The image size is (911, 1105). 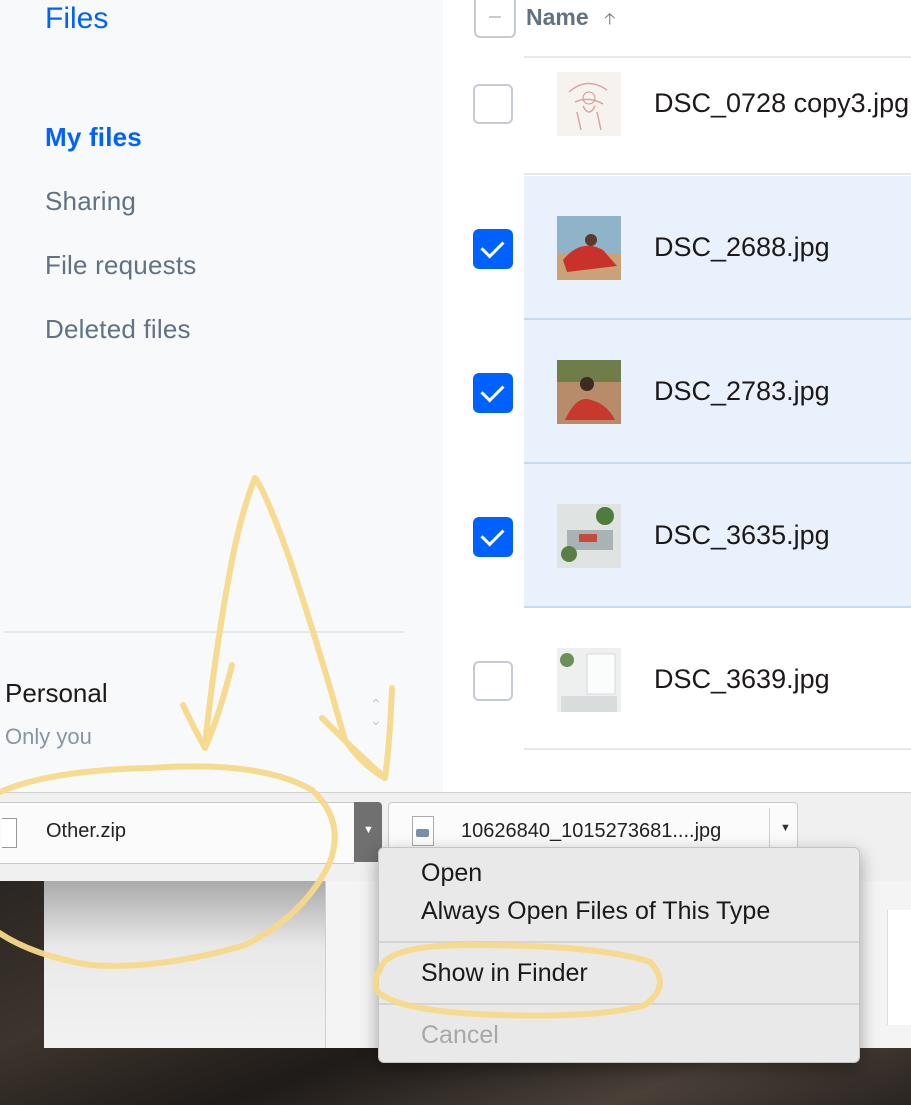 I want to click on image-file-icon, so click(x=423, y=831).